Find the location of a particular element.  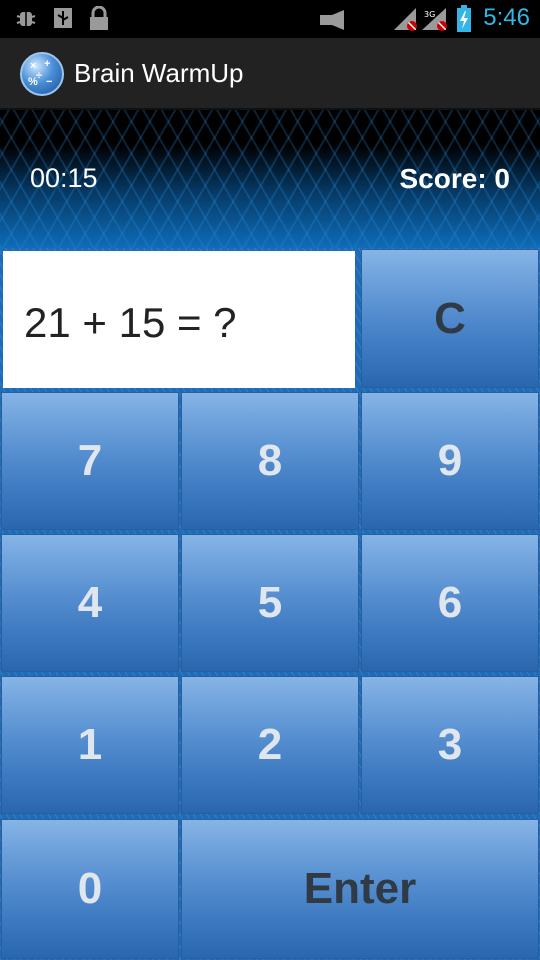

status-bar: 3G 5:46 is located at coordinates (270, 19).